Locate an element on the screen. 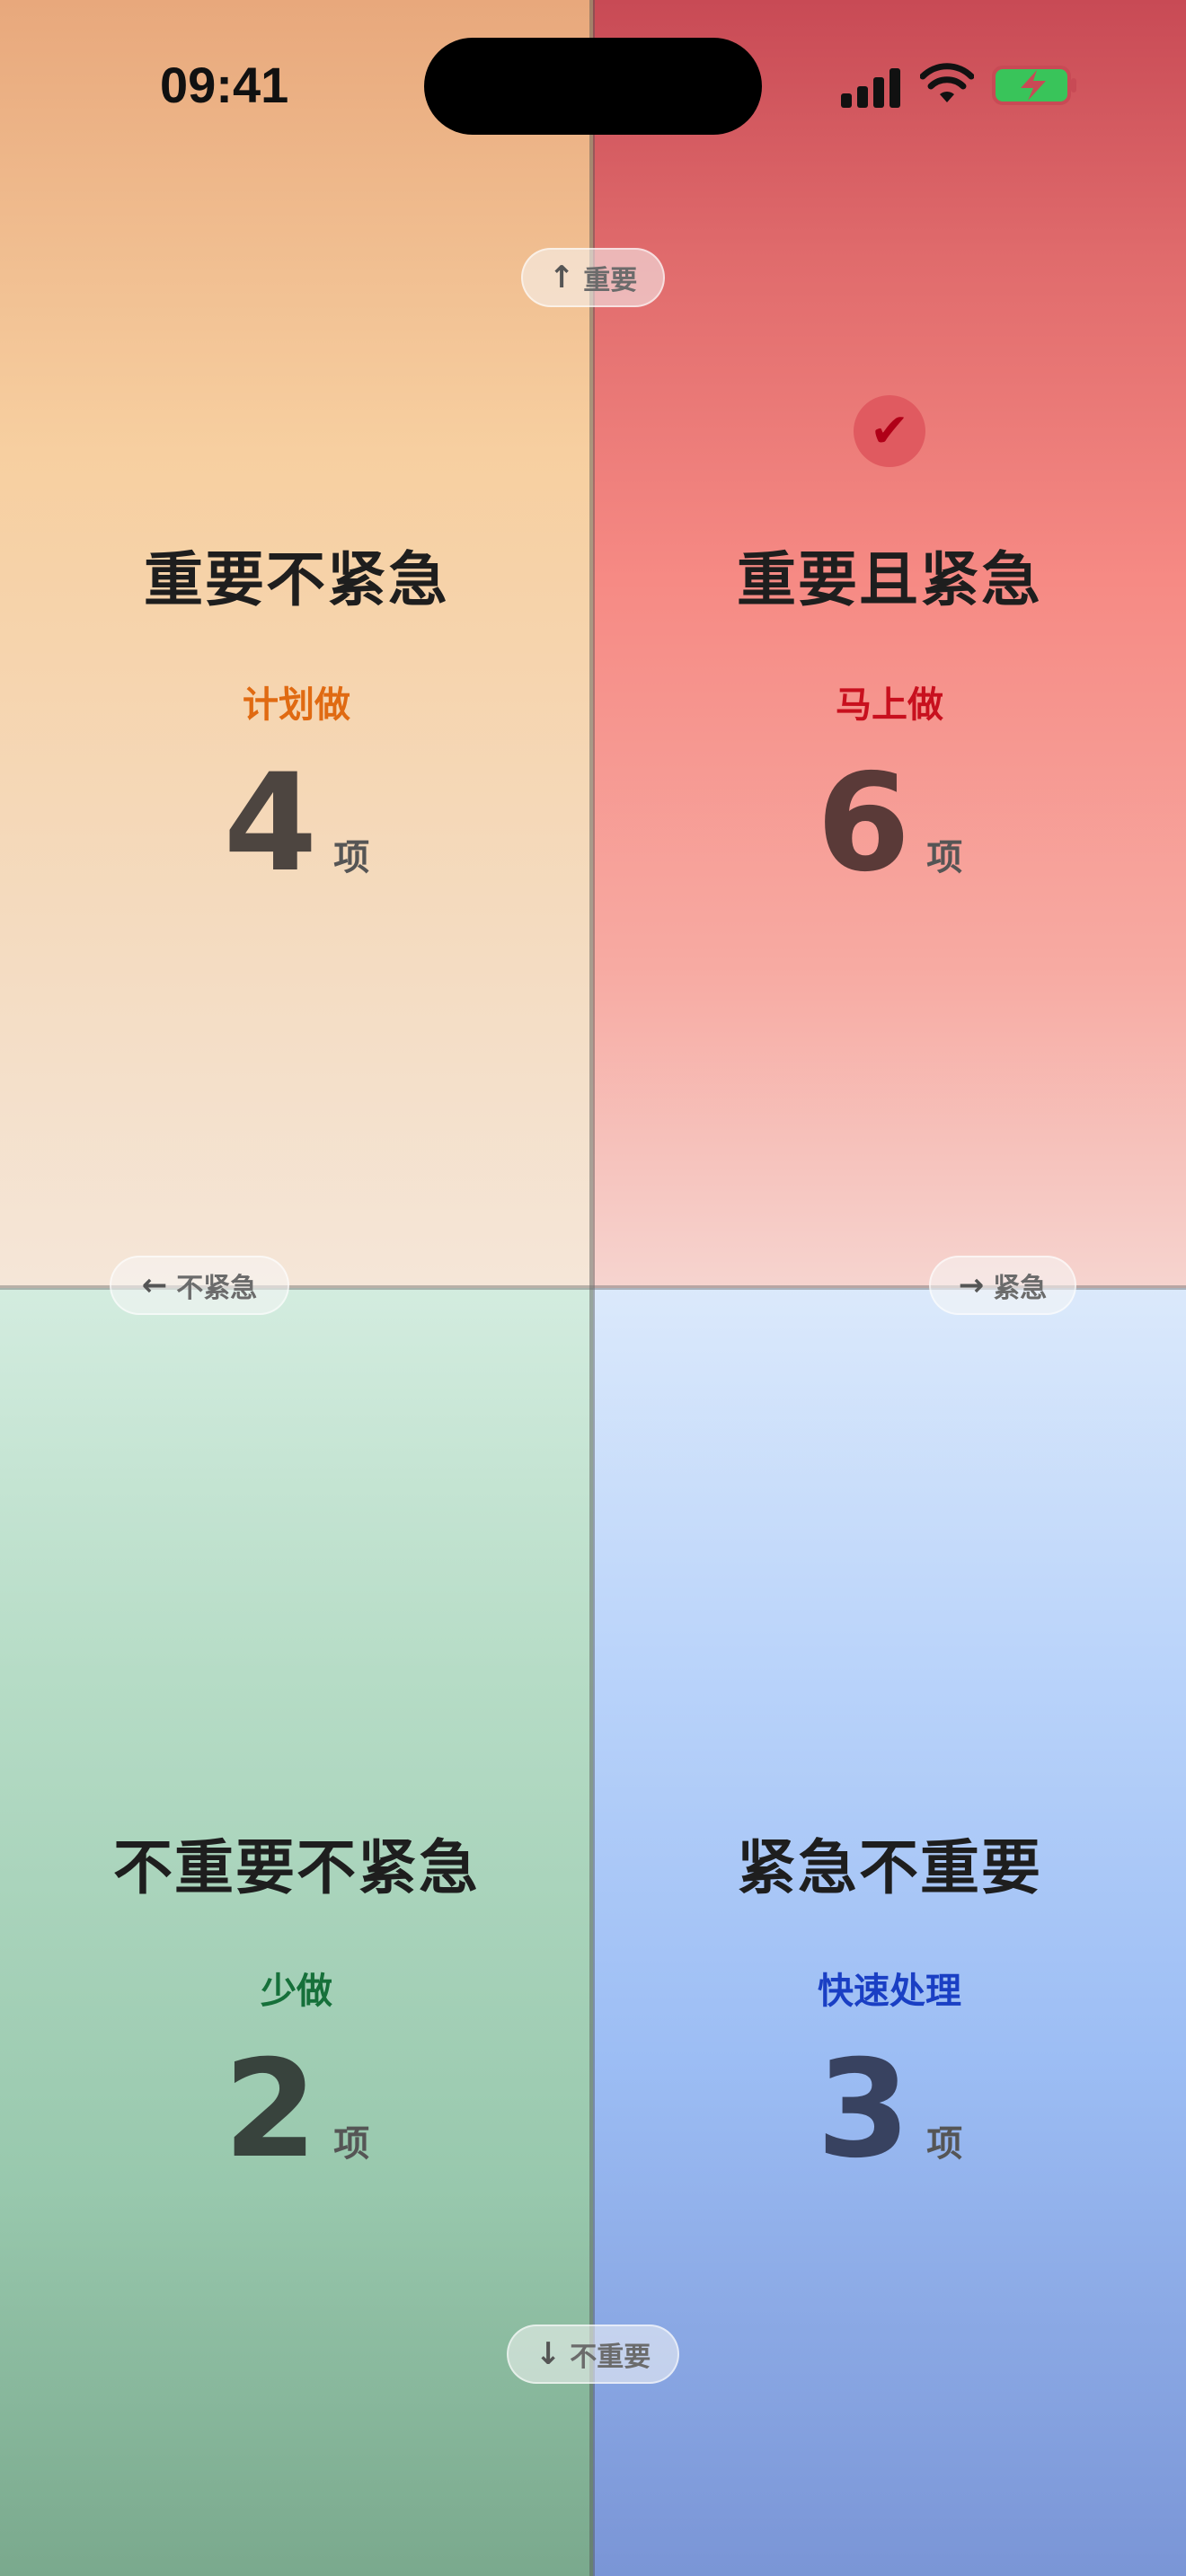 This screenshot has height=2576, width=1186. item-count: 2 is located at coordinates (270, 2110).